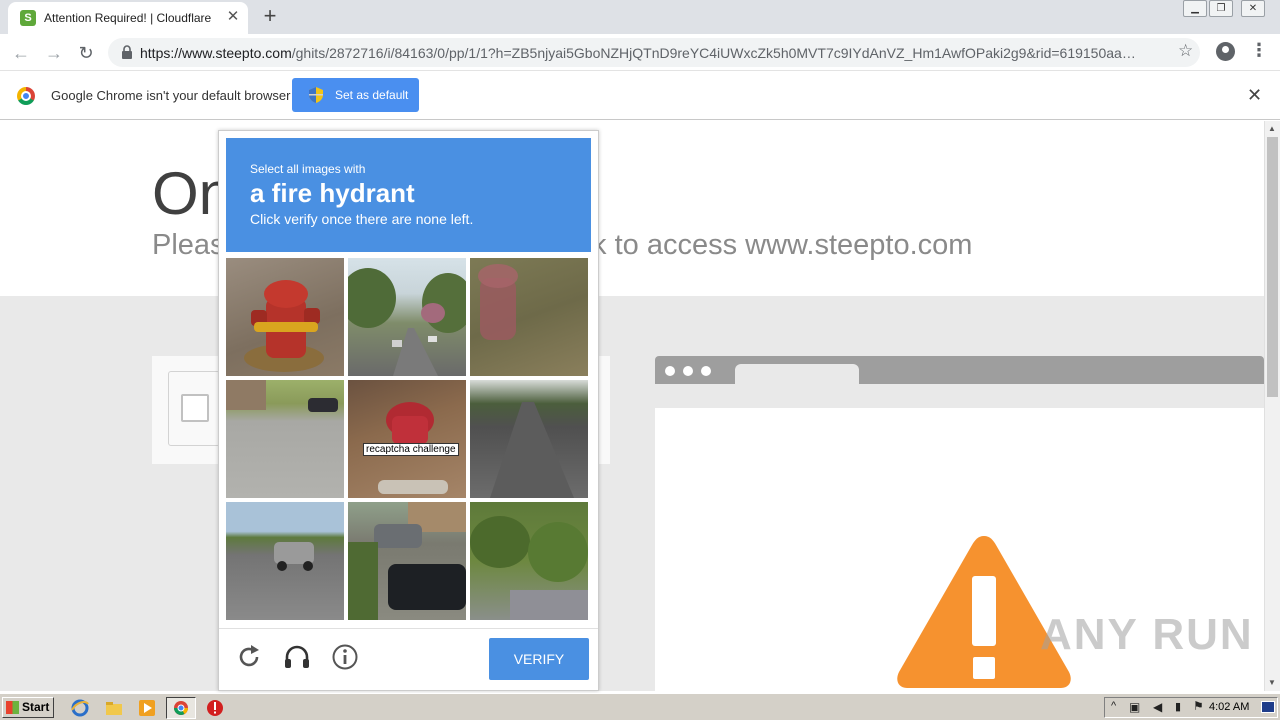  Describe the element at coordinates (1185, 51) in the screenshot. I see `bookmark-star-icon: ☆` at that location.